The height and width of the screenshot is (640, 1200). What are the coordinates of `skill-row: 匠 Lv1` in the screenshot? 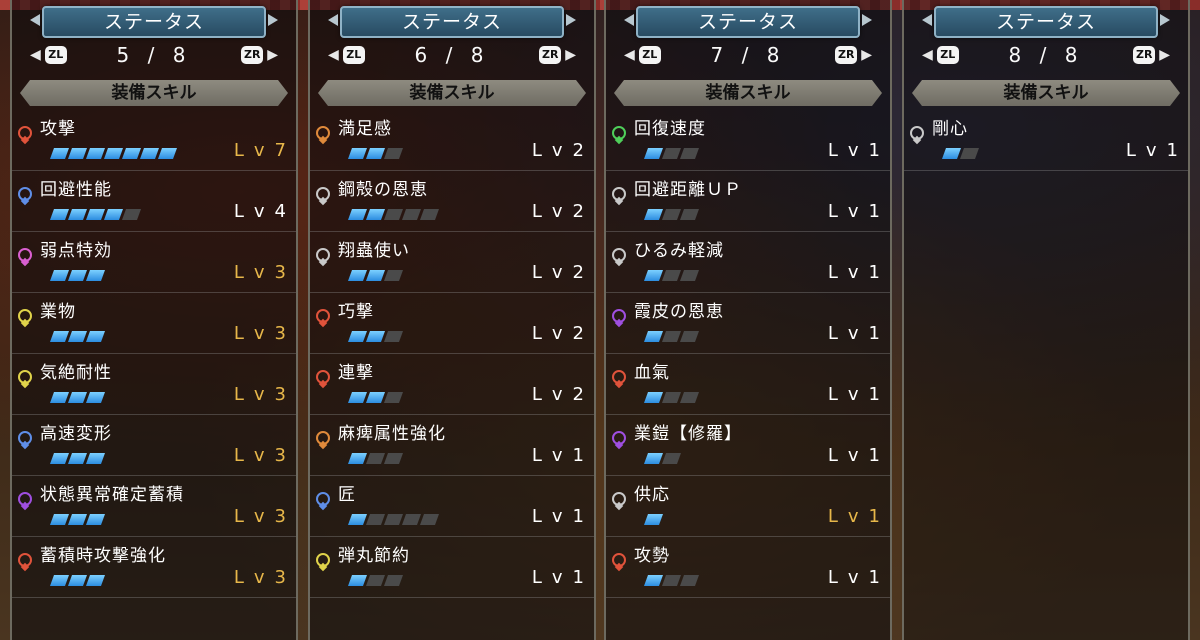 It's located at (452, 506).